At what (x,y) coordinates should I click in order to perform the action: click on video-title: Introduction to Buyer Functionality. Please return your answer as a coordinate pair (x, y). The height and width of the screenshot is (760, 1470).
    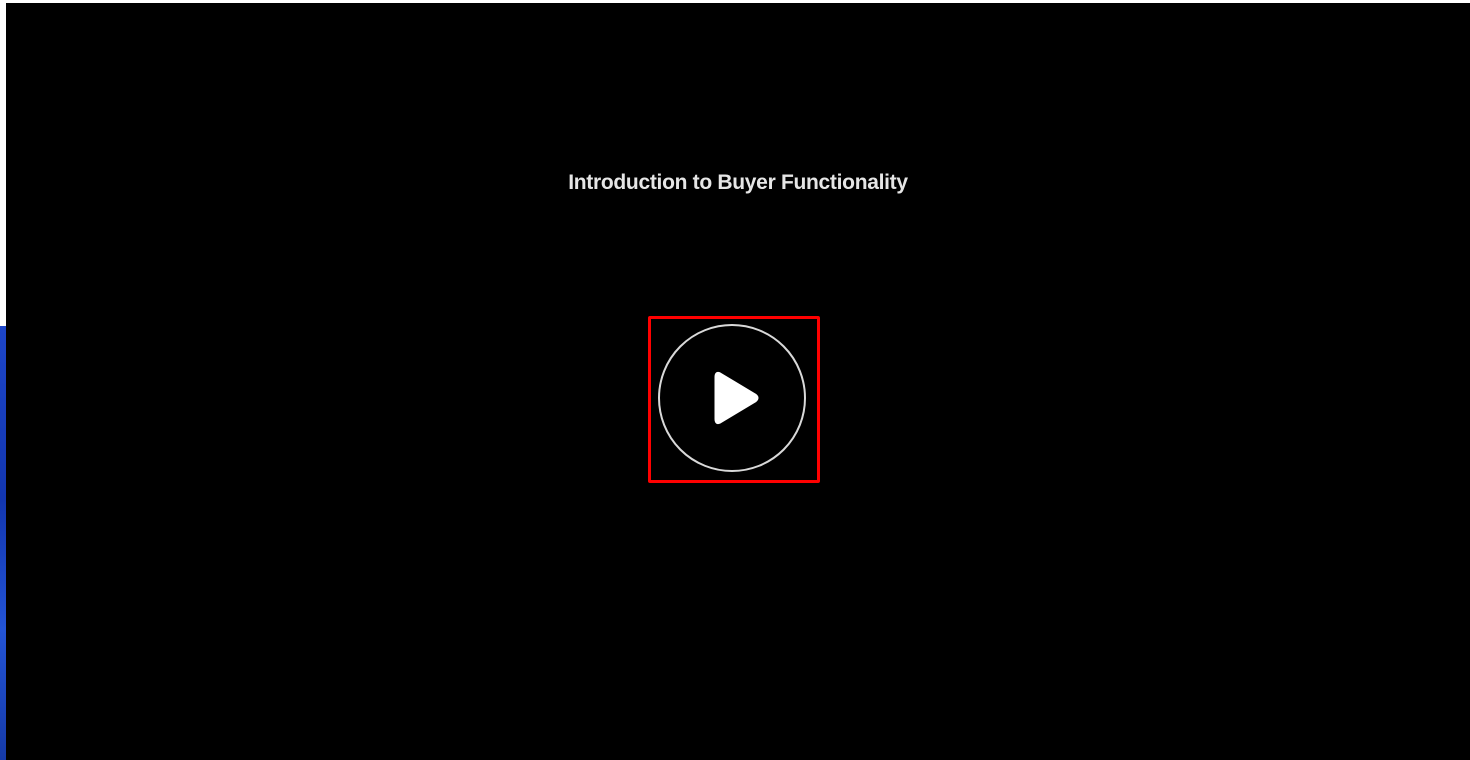
    Looking at the image, I should click on (738, 182).